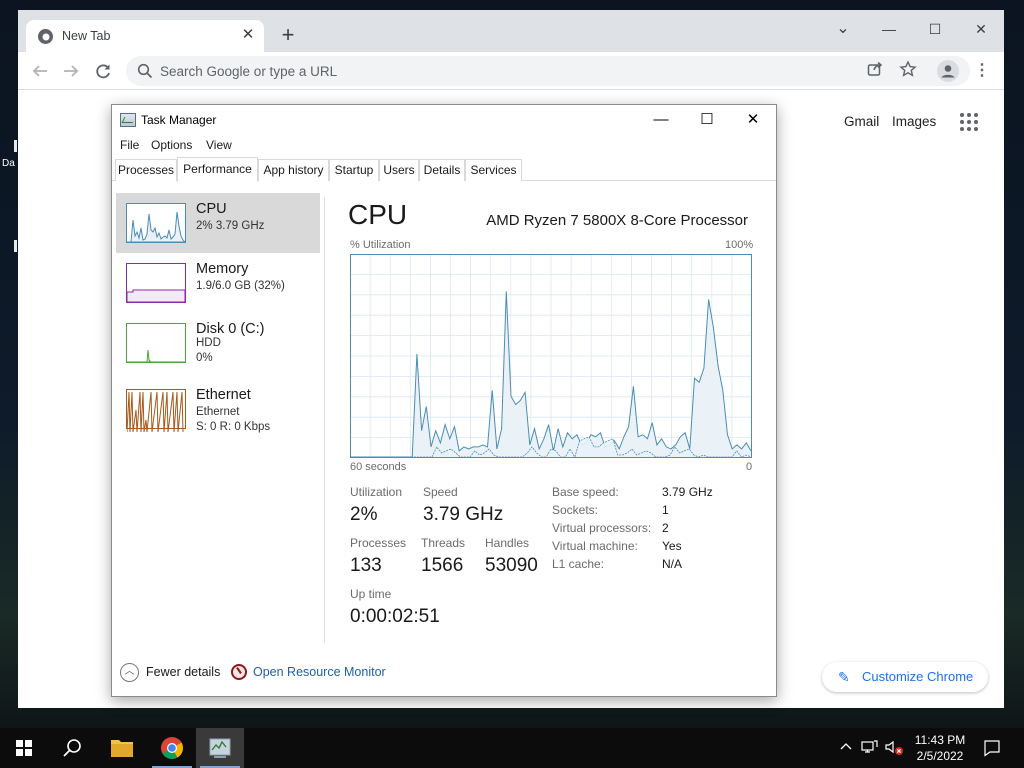 The height and width of the screenshot is (768, 1024). I want to click on sockets-value: 1, so click(665, 510).